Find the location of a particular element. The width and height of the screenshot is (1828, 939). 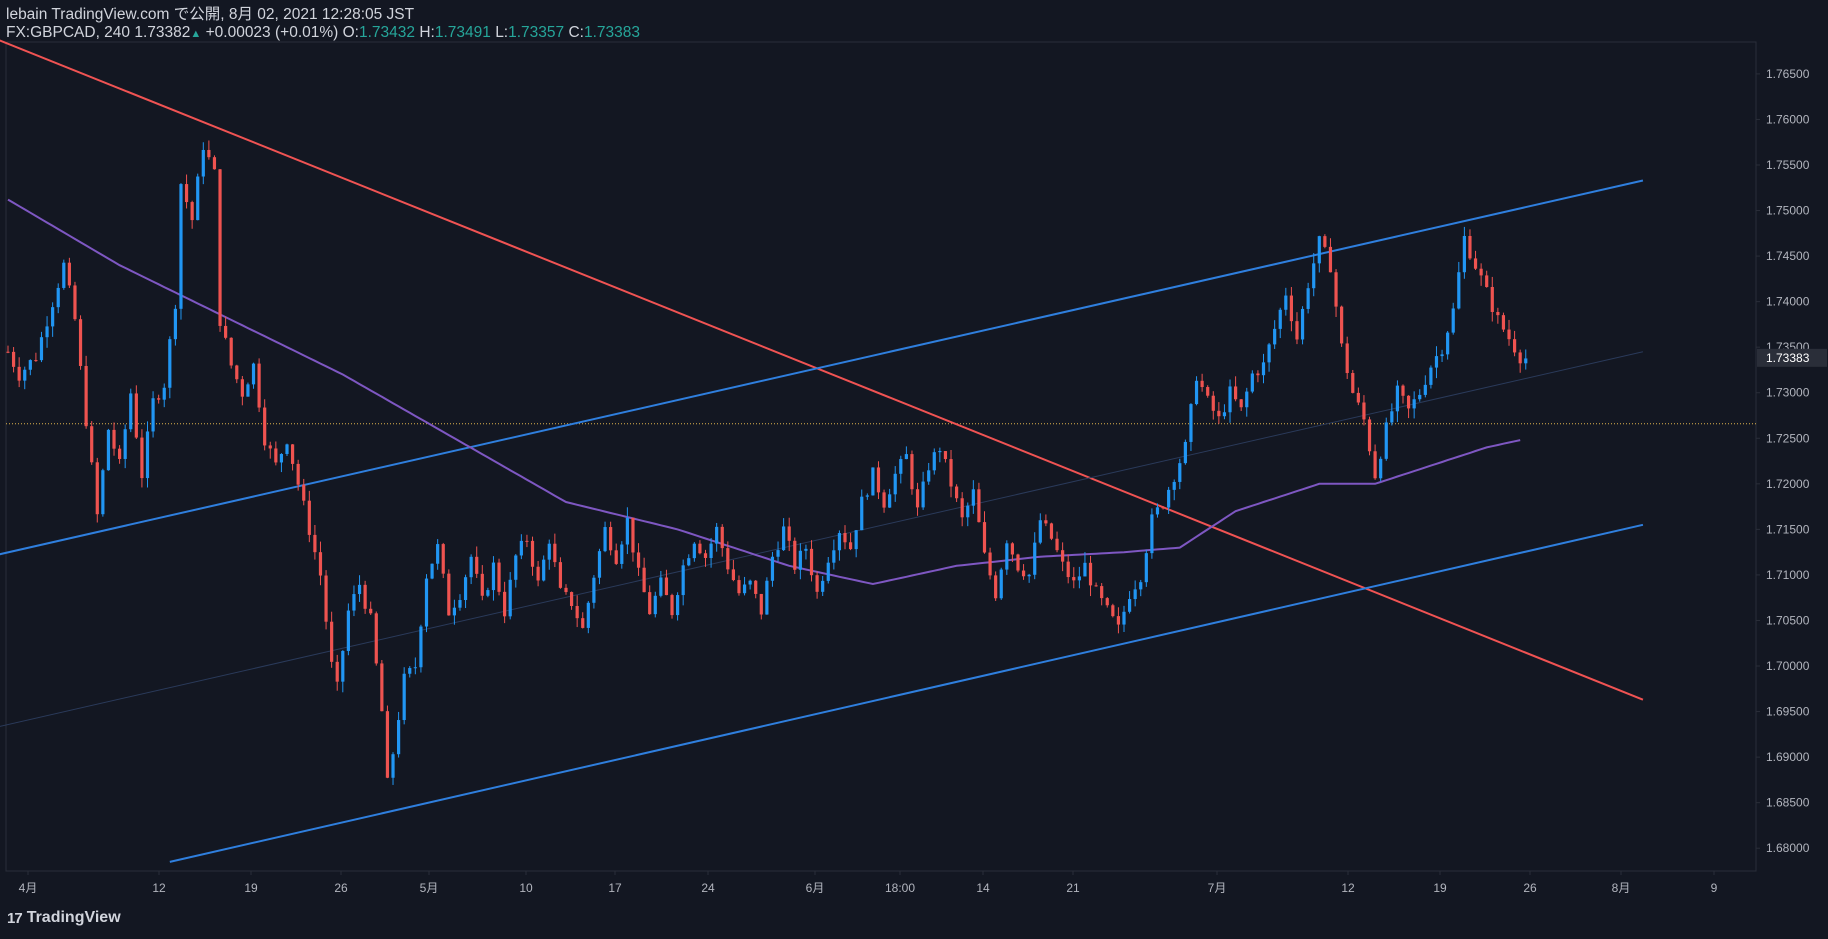

x-axis: 4月 12 19 26 5月 10 17 24 6月 18:00 14 21 7月 12 19 26 8月 9 is located at coordinates (868, 883).